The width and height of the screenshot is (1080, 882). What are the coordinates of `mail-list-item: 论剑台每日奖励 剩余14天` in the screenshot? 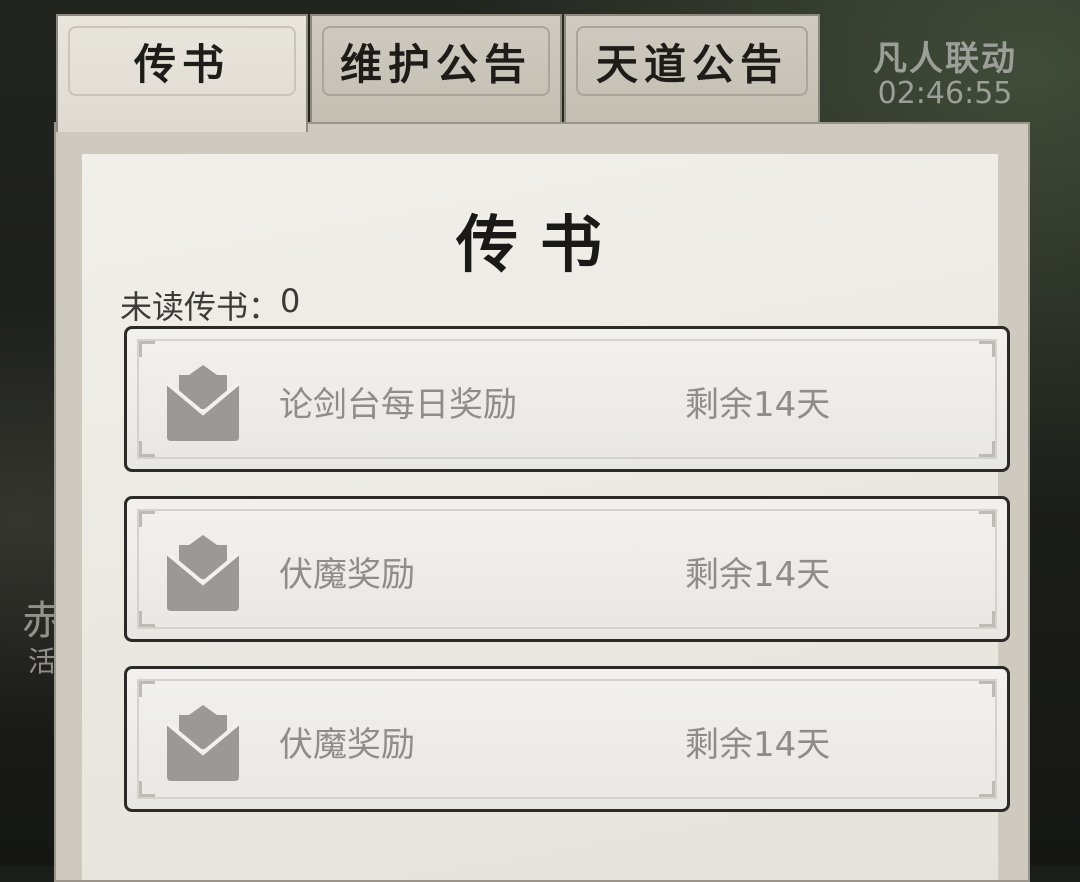 It's located at (567, 399).